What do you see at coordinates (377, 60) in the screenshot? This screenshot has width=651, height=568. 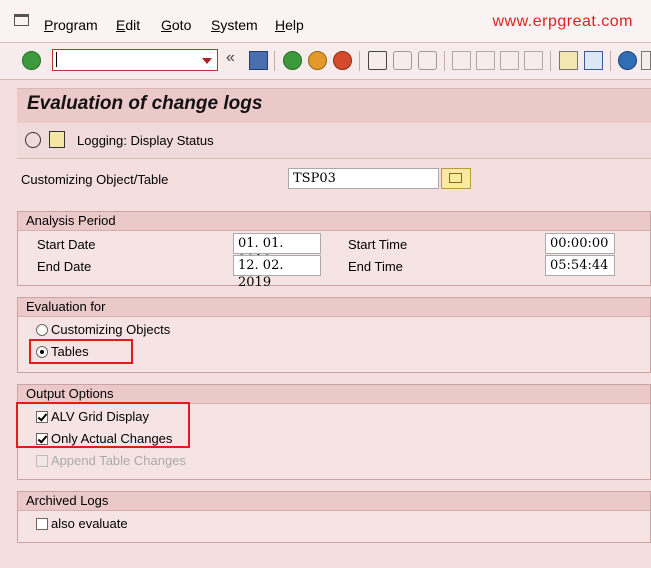 I see `print-icon` at bounding box center [377, 60].